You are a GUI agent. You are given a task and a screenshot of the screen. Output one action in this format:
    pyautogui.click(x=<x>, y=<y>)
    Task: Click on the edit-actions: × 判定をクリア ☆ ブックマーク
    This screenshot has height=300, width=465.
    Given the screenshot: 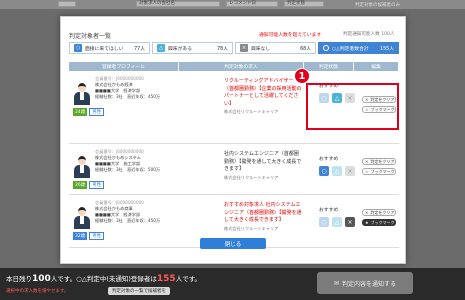 What is the action you would take?
    pyautogui.click(x=379, y=168)
    